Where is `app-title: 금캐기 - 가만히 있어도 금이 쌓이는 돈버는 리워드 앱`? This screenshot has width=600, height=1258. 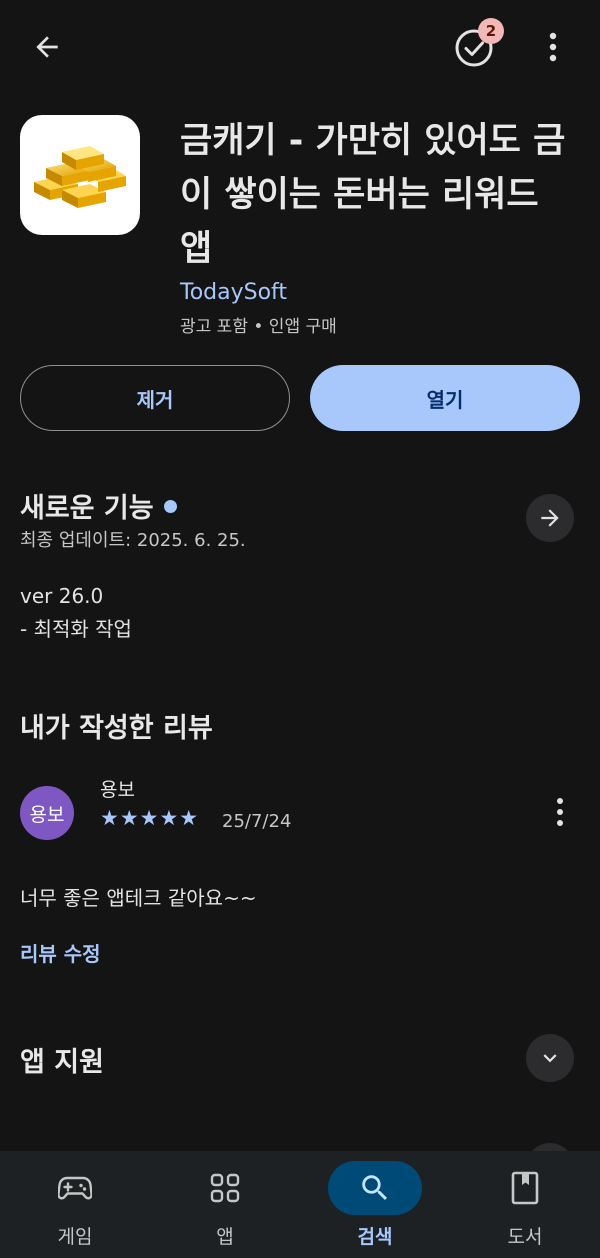
app-title: 금캐기 - 가만히 있어도 금이 쌓이는 돈버는 리워드 앱 is located at coordinates (373, 195).